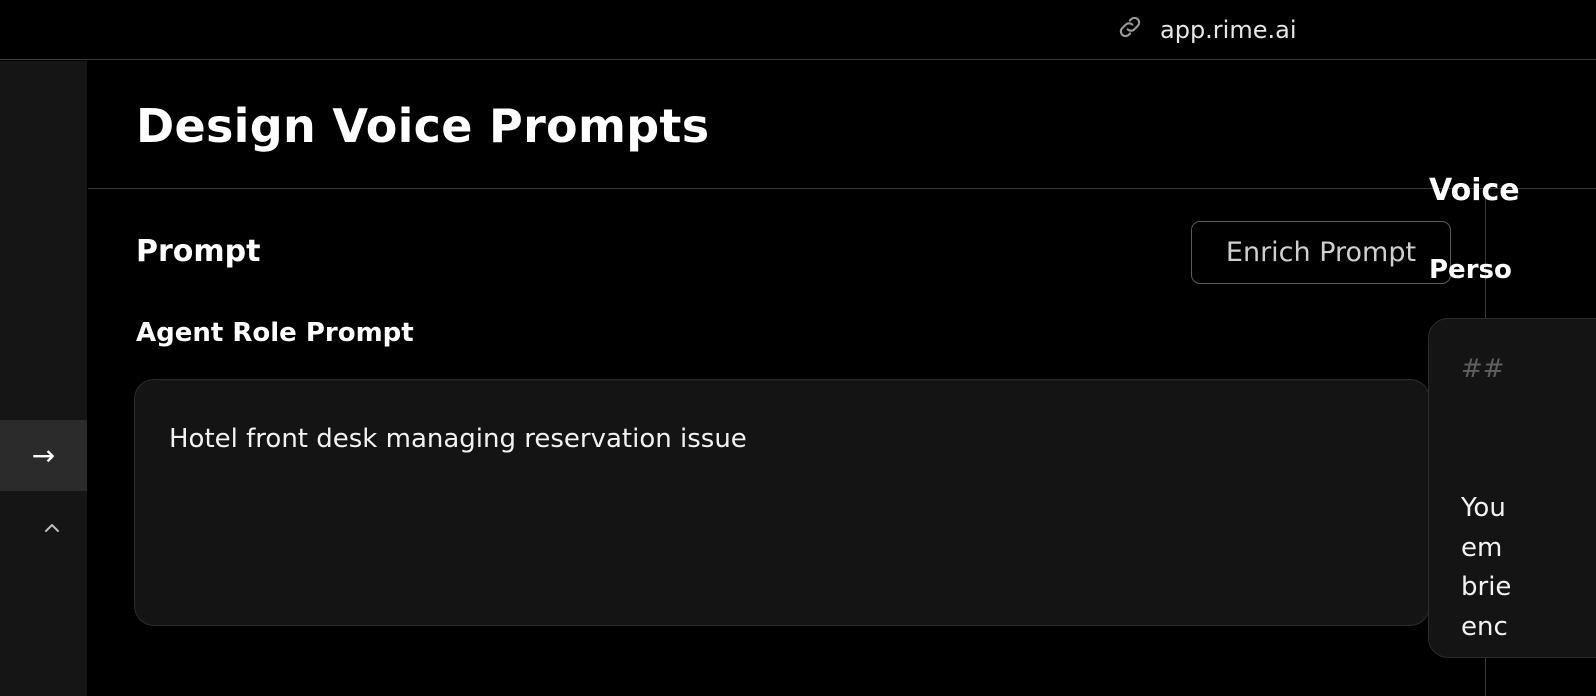 This screenshot has height=696, width=1596. I want to click on url-text: app.rime.ai, so click(1228, 30).